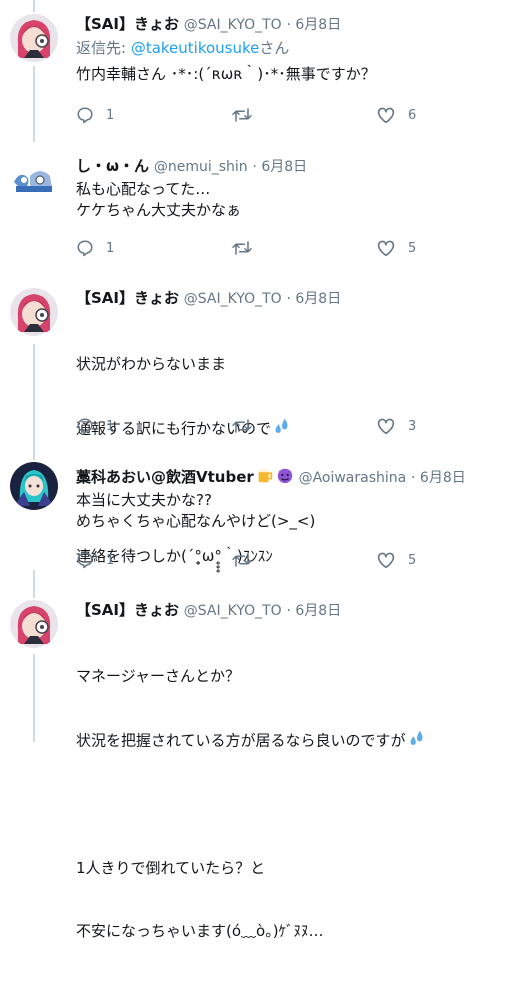 The width and height of the screenshot is (511, 984). What do you see at coordinates (313, 611) in the screenshot?
I see `tweet-date: · 6月8日` at bounding box center [313, 611].